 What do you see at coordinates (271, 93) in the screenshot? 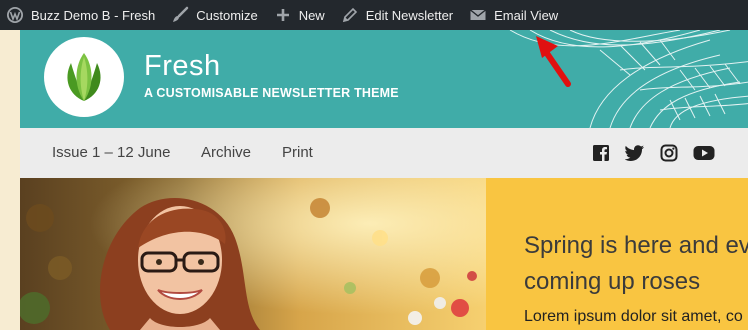
I see `site-tagline: A CUSTOMISABLE NEWSLETTER THEME` at bounding box center [271, 93].